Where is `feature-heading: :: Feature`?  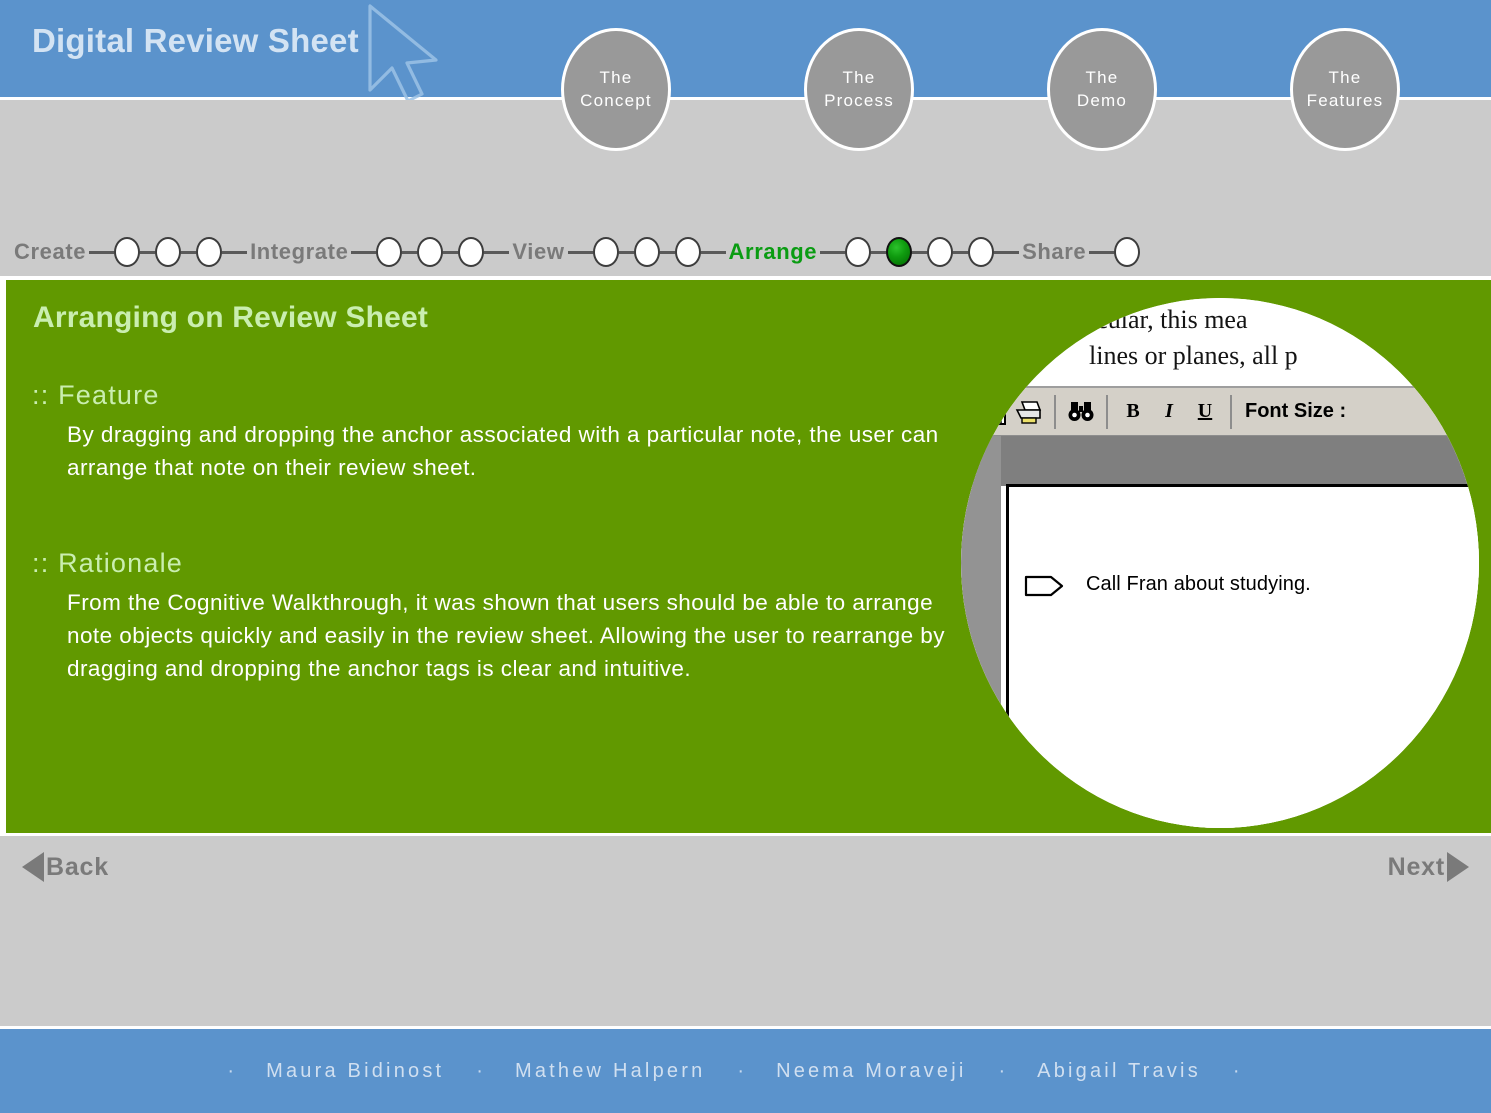
feature-heading: :: Feature is located at coordinates (96, 395).